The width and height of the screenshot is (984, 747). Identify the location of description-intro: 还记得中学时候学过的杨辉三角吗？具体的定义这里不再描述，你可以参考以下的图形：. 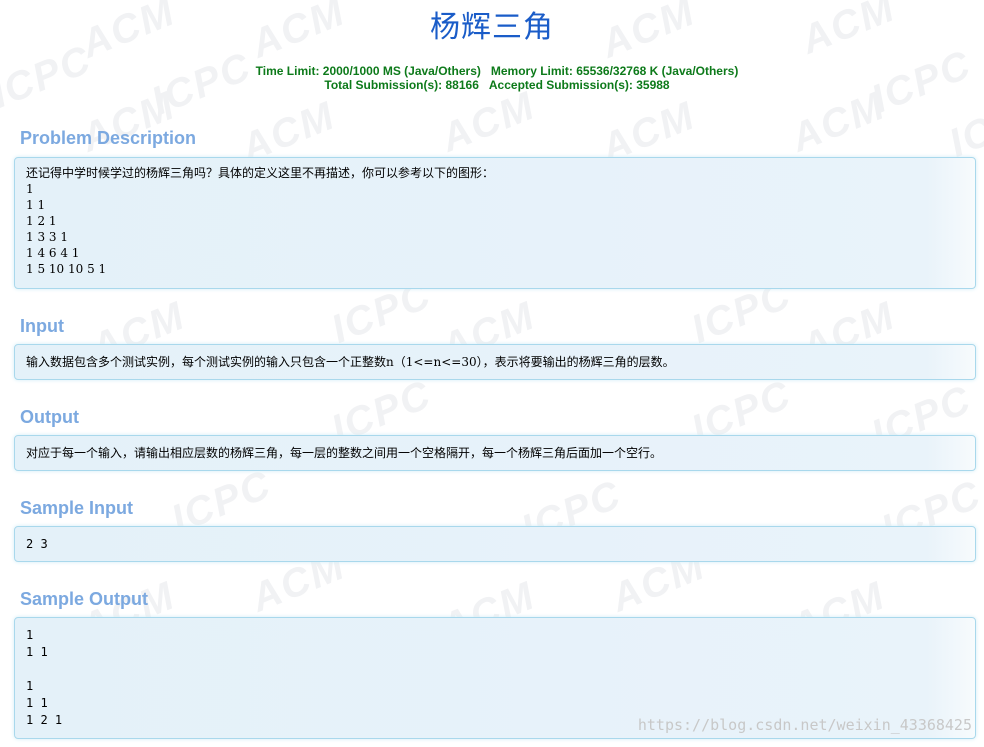
(260, 173).